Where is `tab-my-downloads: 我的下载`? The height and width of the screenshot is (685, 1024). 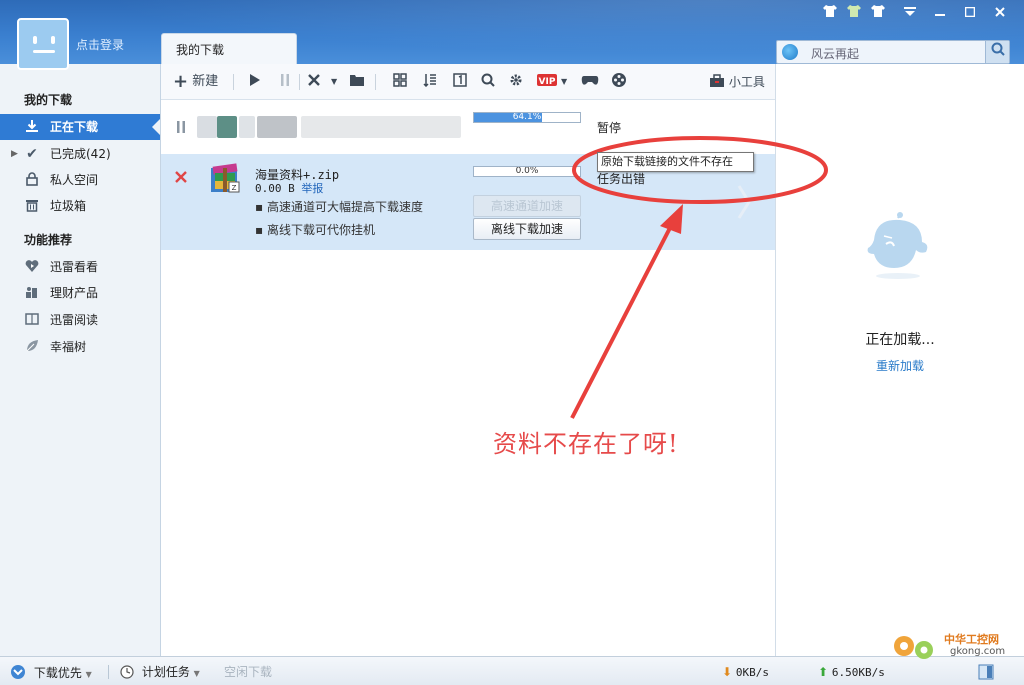 tab-my-downloads: 我的下载 is located at coordinates (229, 48).